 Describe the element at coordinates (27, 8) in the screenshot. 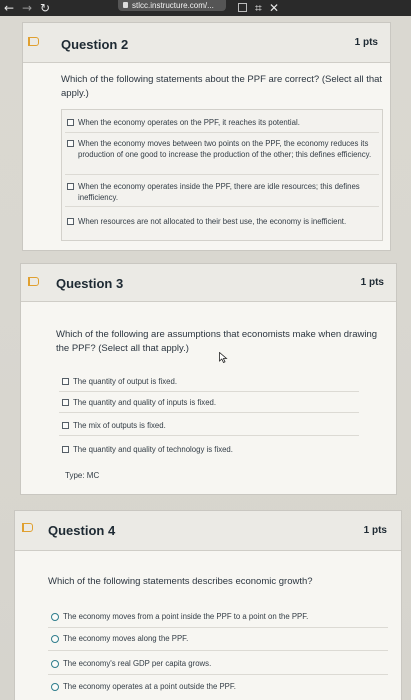

I see `forward-arrow-icon: →` at that location.